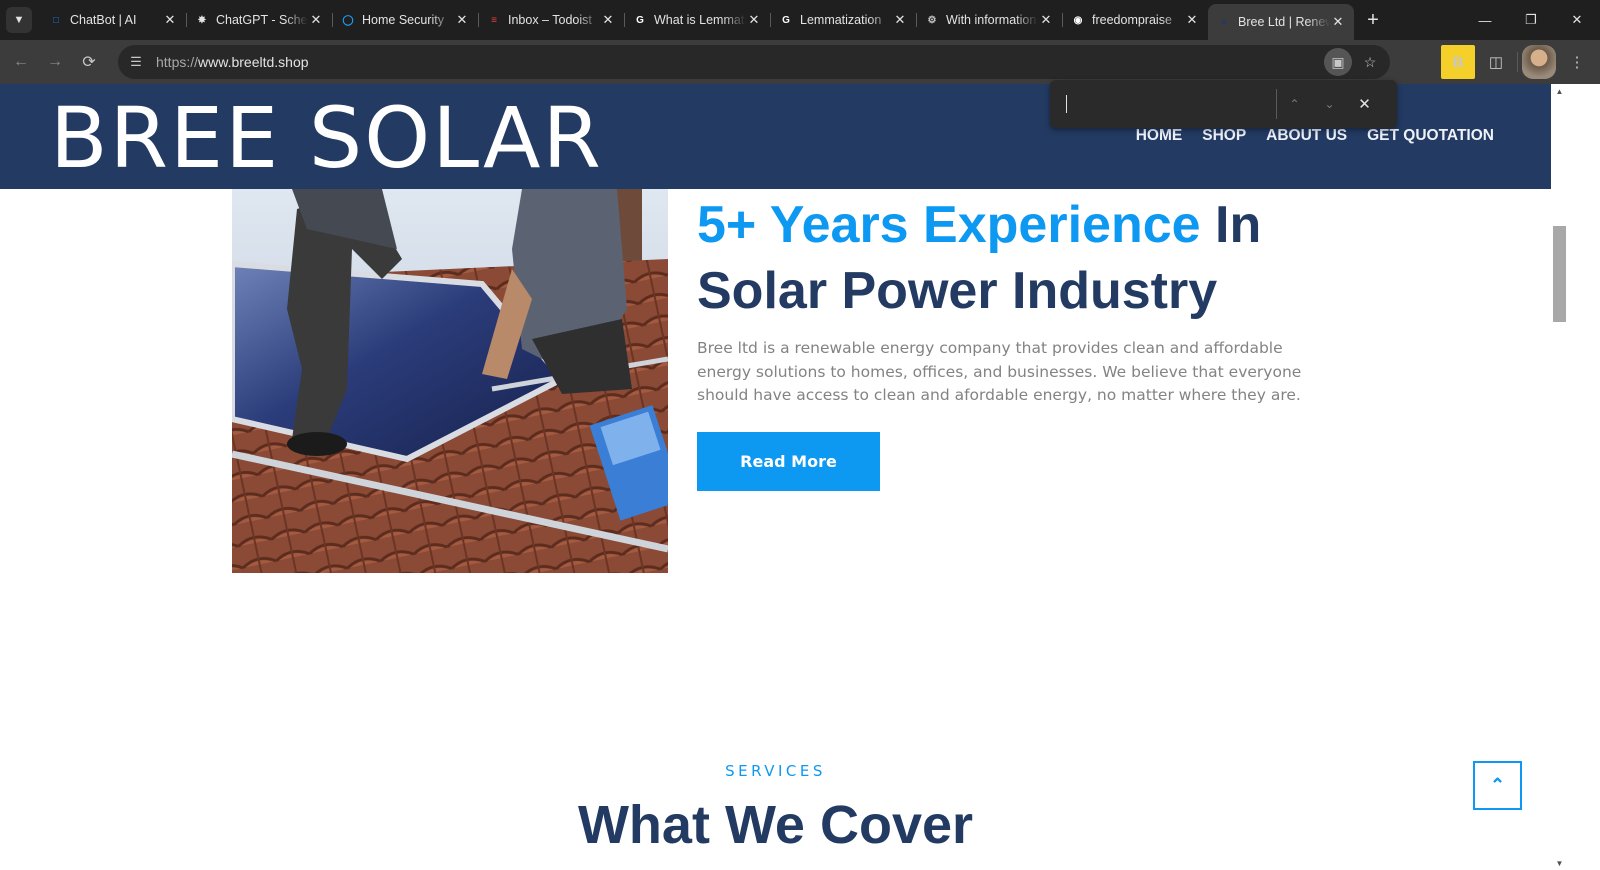 This screenshot has width=1600, height=870. Describe the element at coordinates (1559, 863) in the screenshot. I see `scroll-down-arrow-icon: ▼` at that location.